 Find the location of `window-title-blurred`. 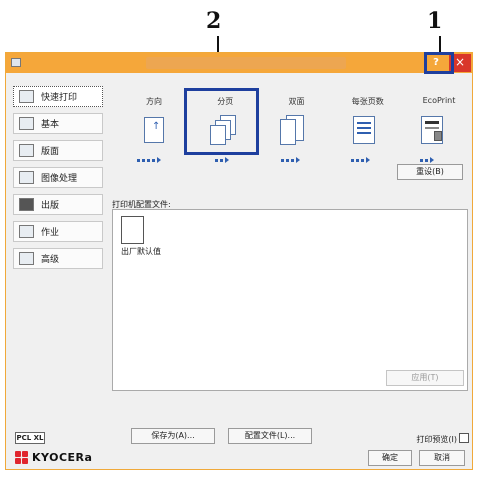

window-title-blurred is located at coordinates (246, 63).